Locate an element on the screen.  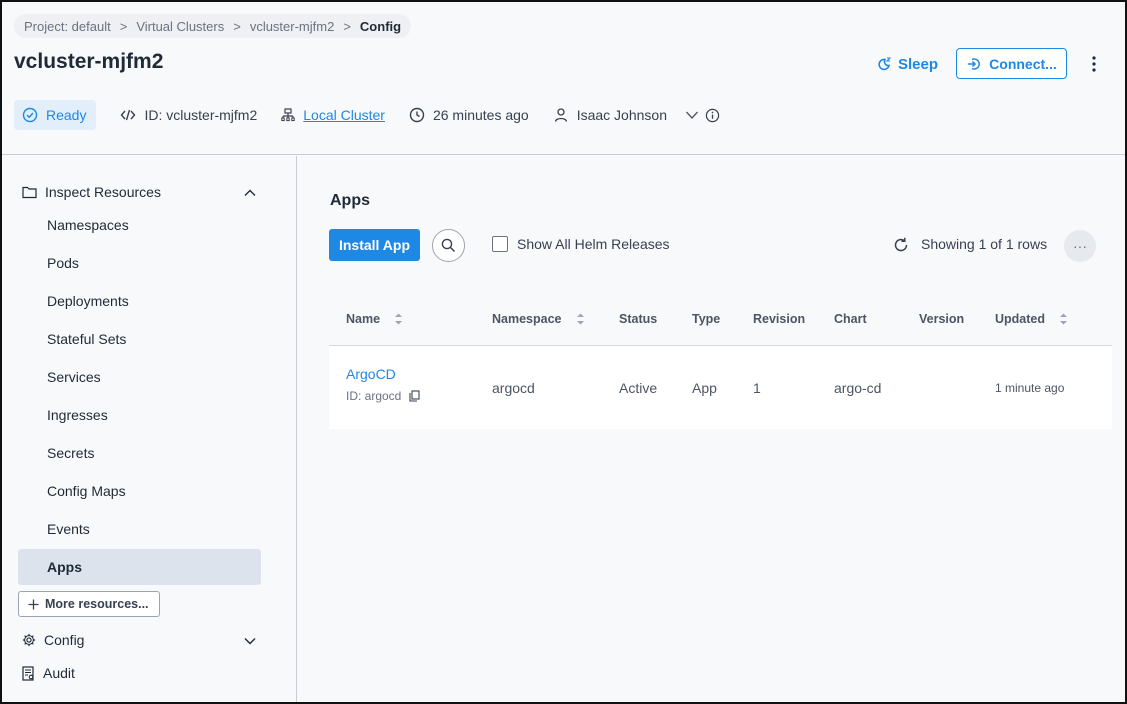
breadcrumb-virtual-clusters: Virtual Clusters is located at coordinates (180, 26).